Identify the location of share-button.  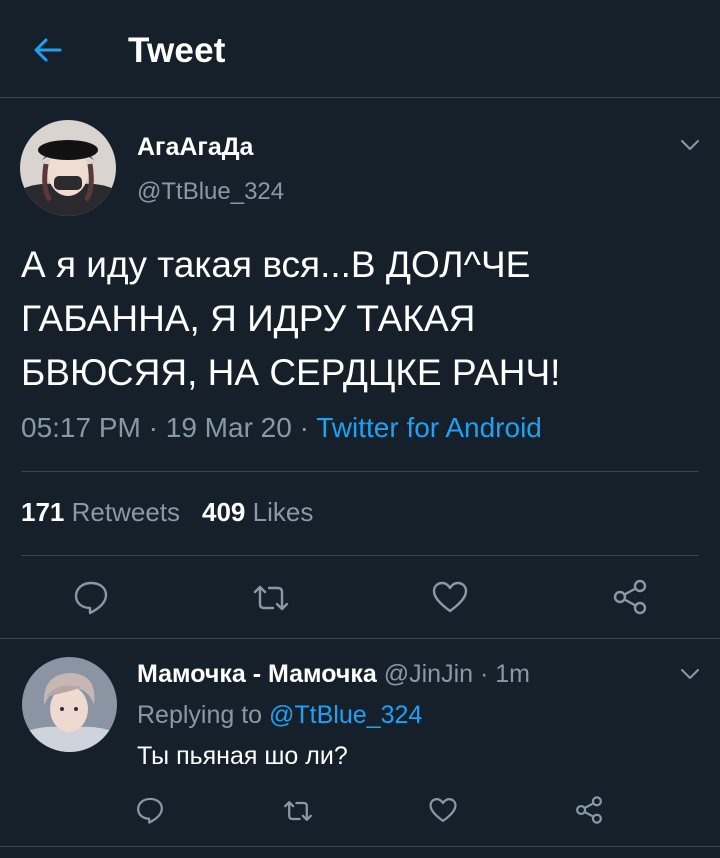
(630, 597).